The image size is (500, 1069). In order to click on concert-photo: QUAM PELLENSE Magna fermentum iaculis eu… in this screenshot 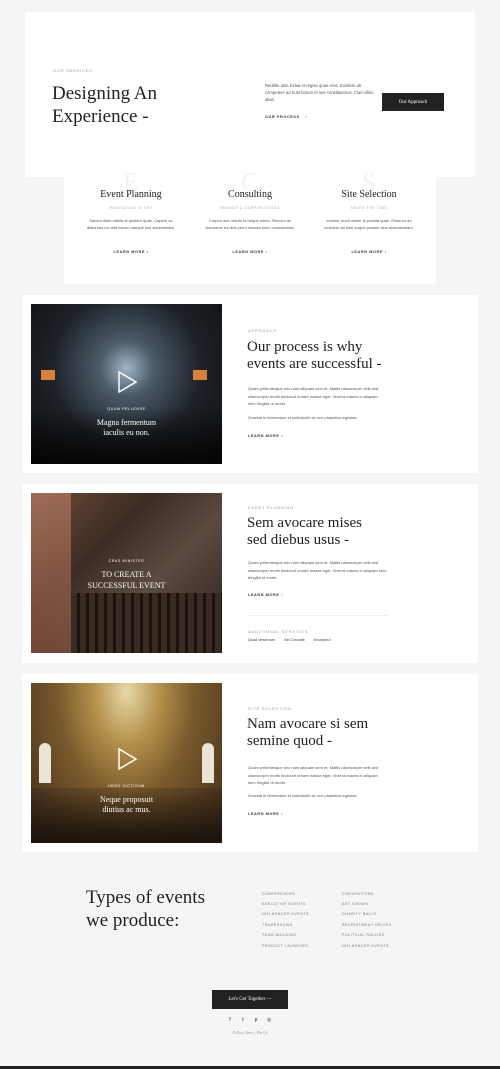, I will do `click(126, 384)`.